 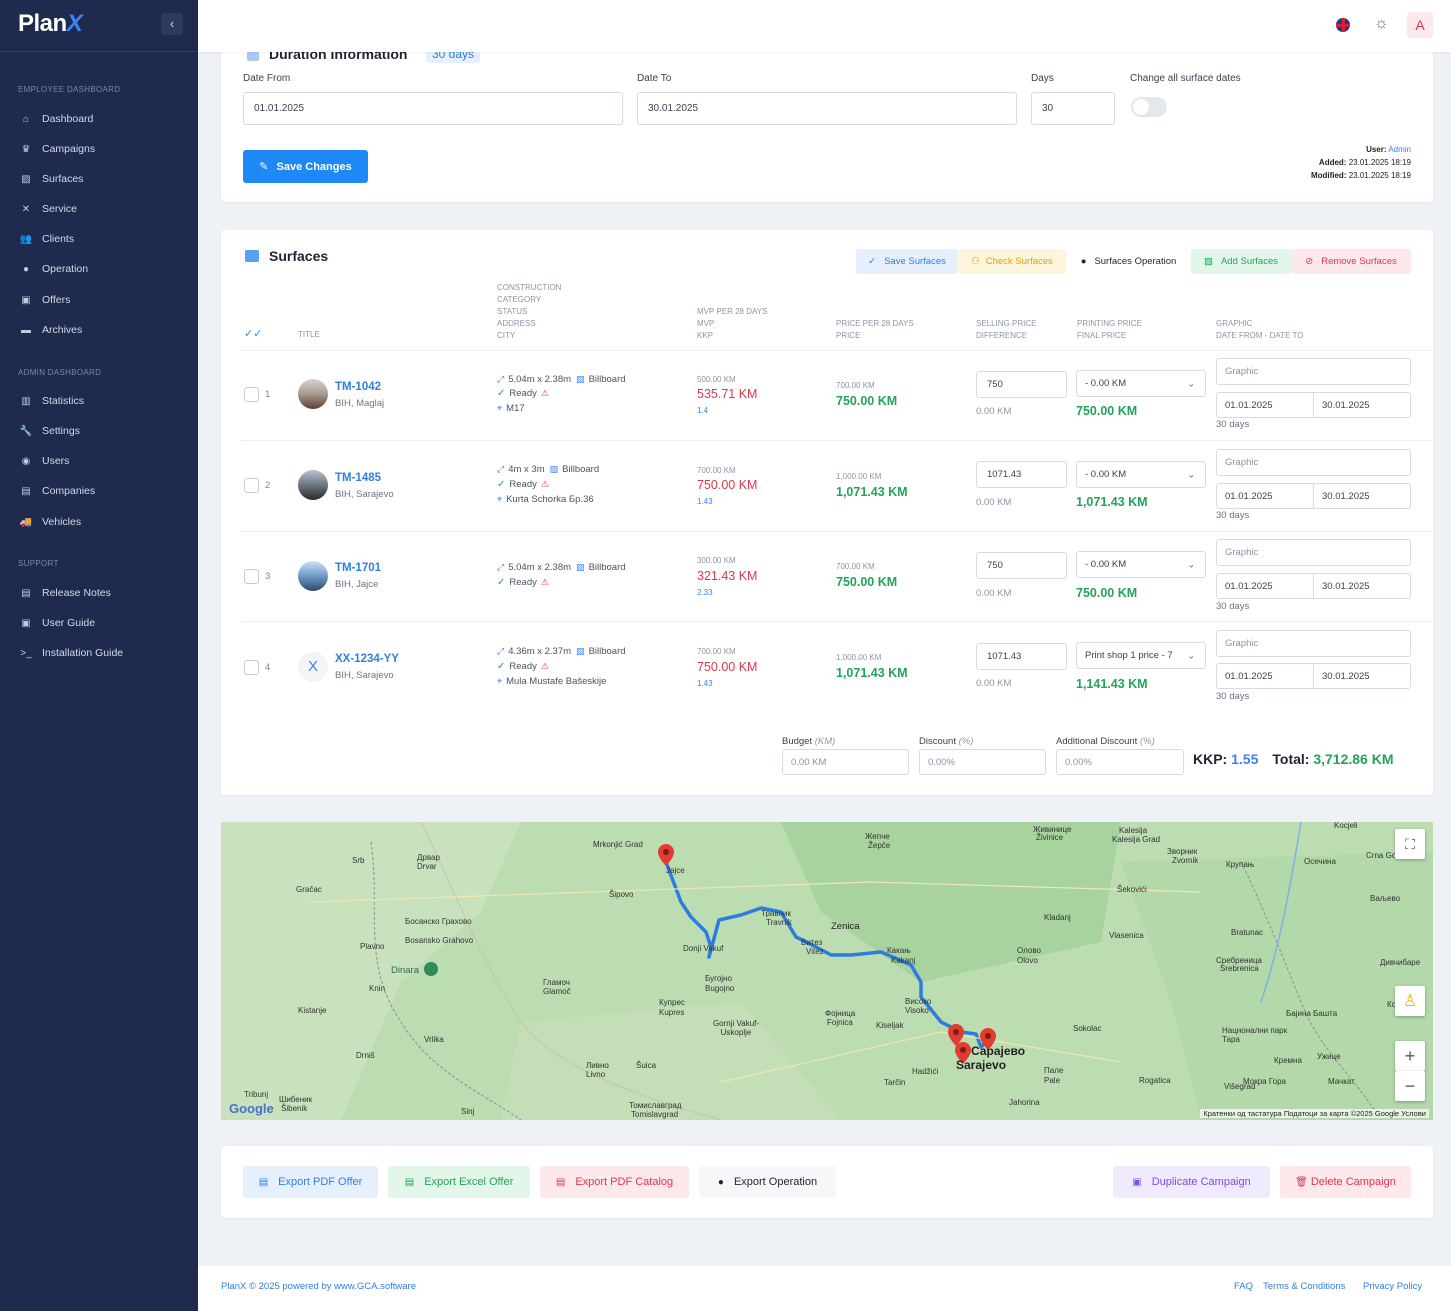 What do you see at coordinates (367, 659) in the screenshot?
I see `surface-id-link: XX-1234-YY` at bounding box center [367, 659].